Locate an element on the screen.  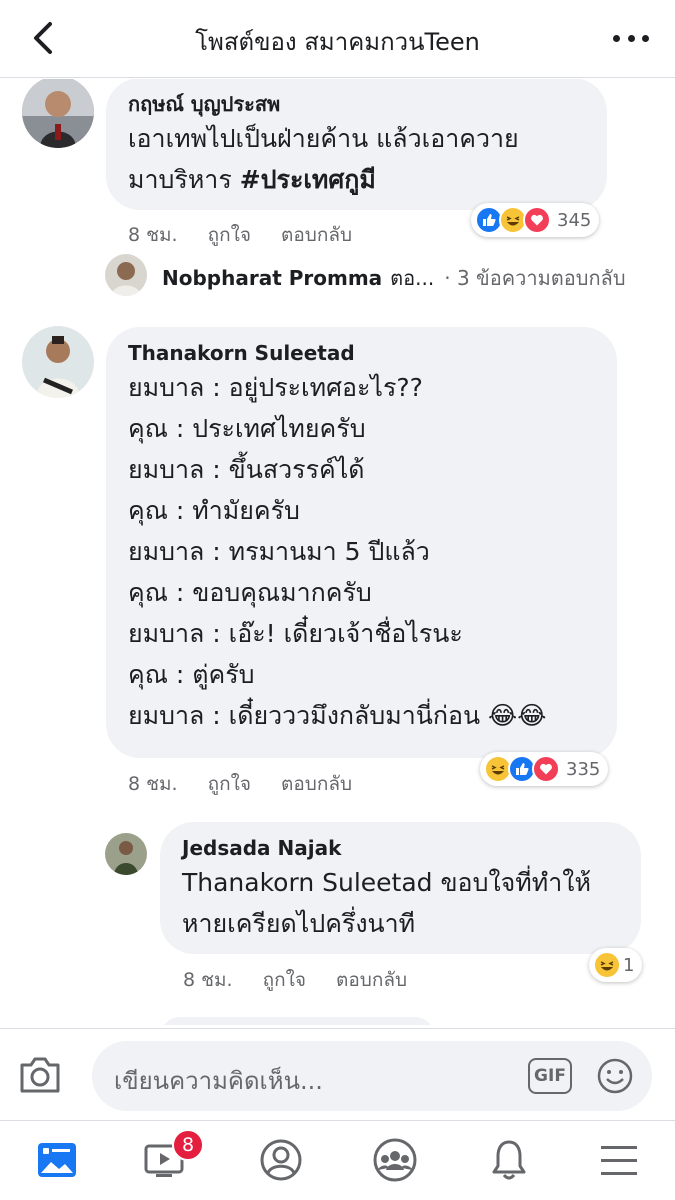
tears-of-joy-emoji: 😂😂 is located at coordinates (517, 715).